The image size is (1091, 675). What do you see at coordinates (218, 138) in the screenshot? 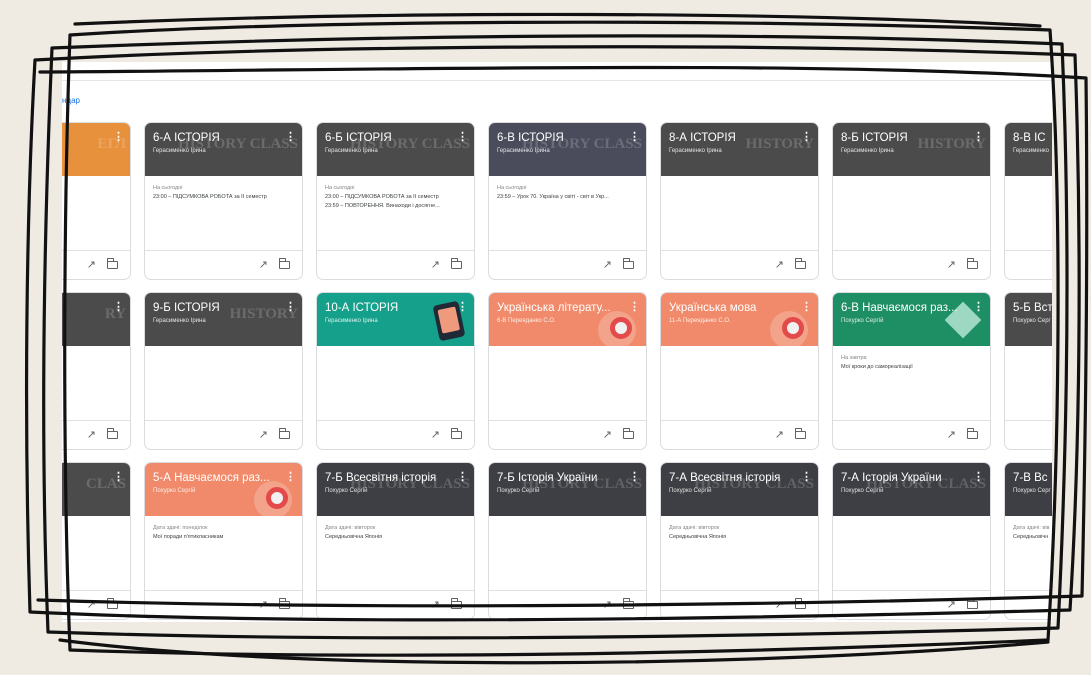
I see `course-title: 6-А ІСТОРІЯ` at bounding box center [218, 138].